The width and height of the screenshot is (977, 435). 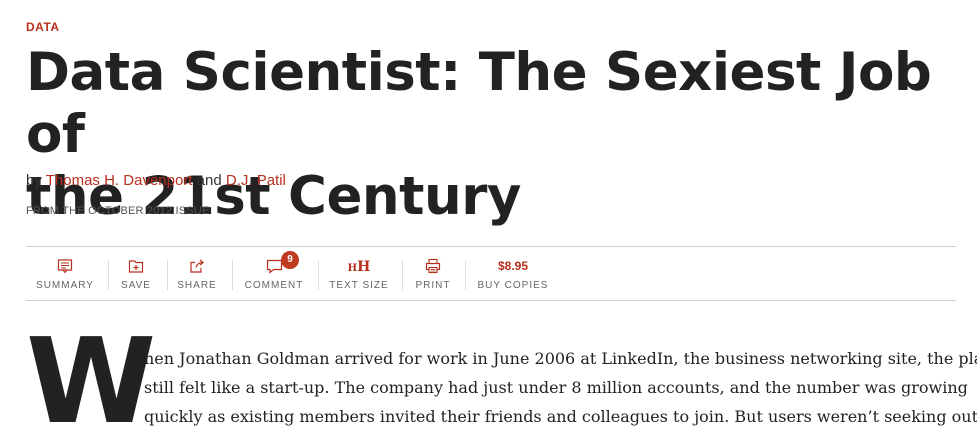 What do you see at coordinates (119, 180) in the screenshot?
I see `author-link-davenport: Thomas H. Davenport` at bounding box center [119, 180].